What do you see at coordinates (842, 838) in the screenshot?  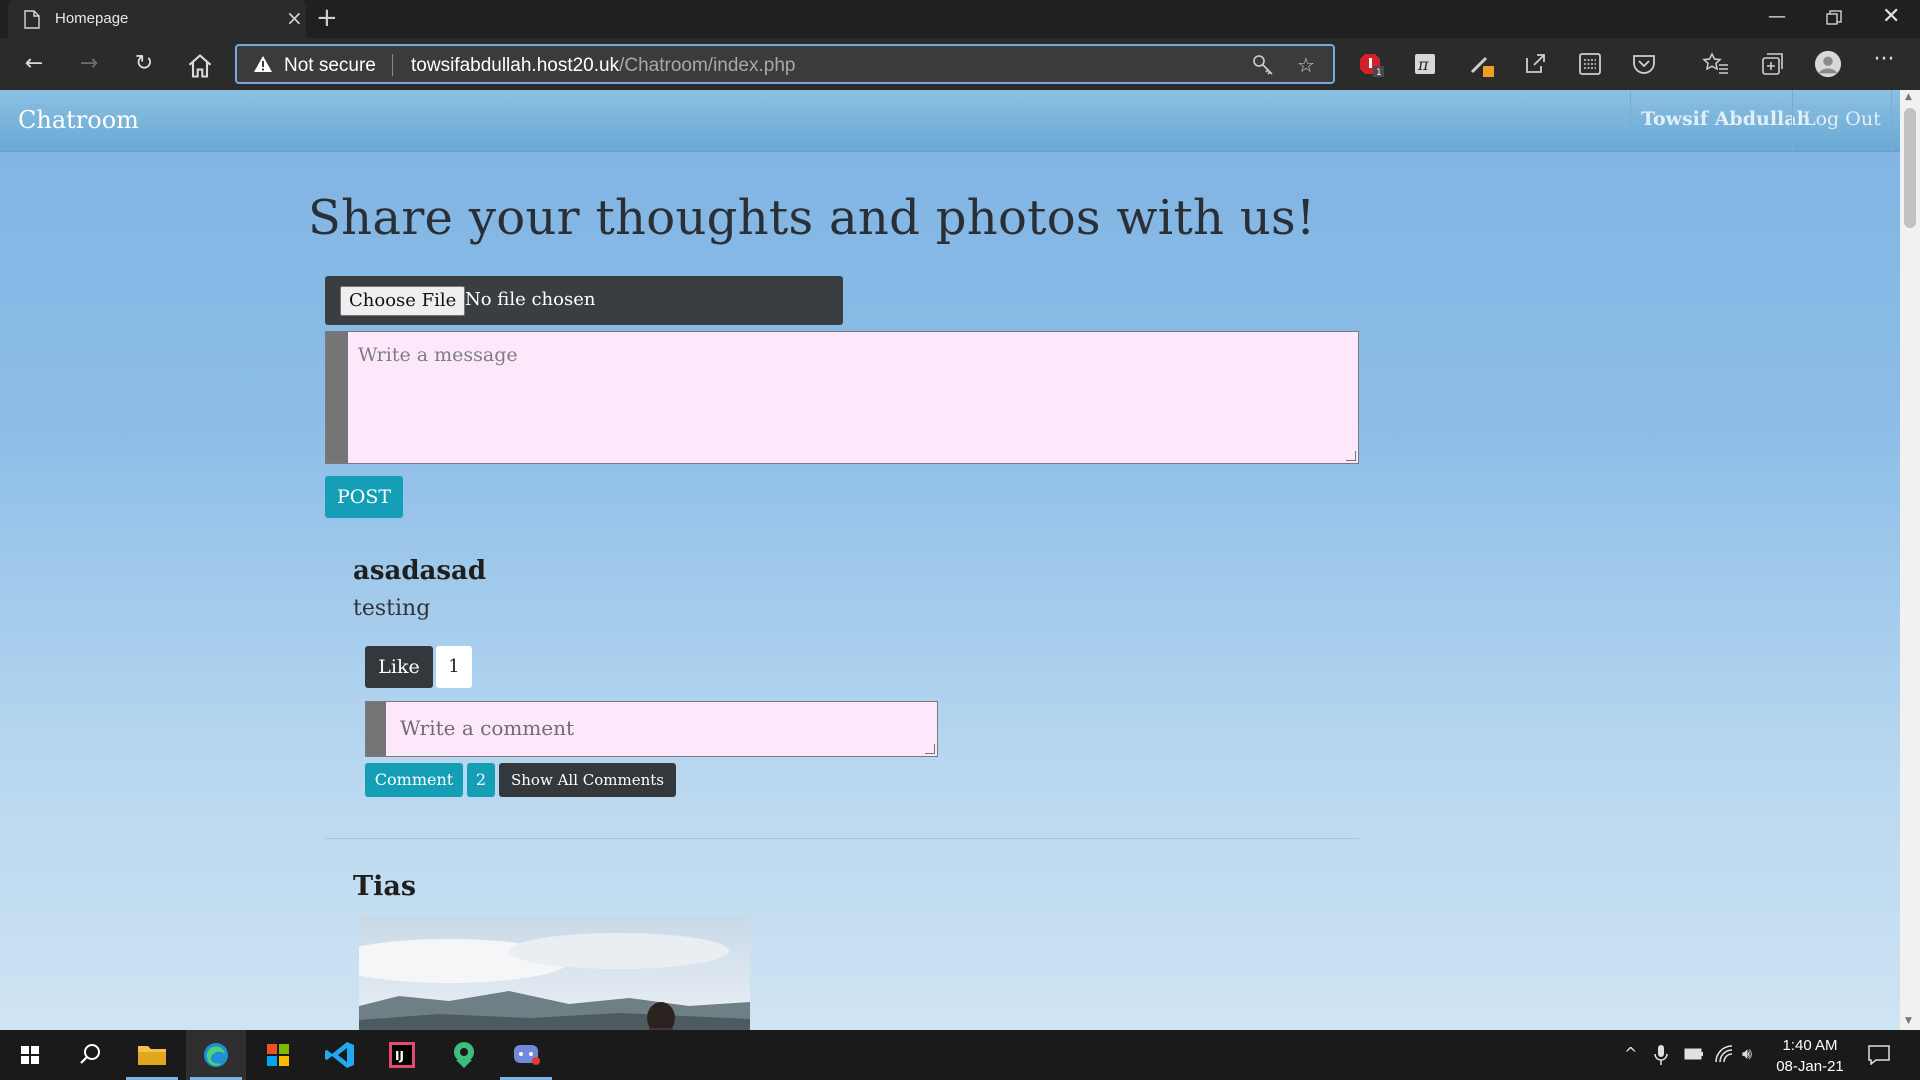 I see `post-divider` at bounding box center [842, 838].